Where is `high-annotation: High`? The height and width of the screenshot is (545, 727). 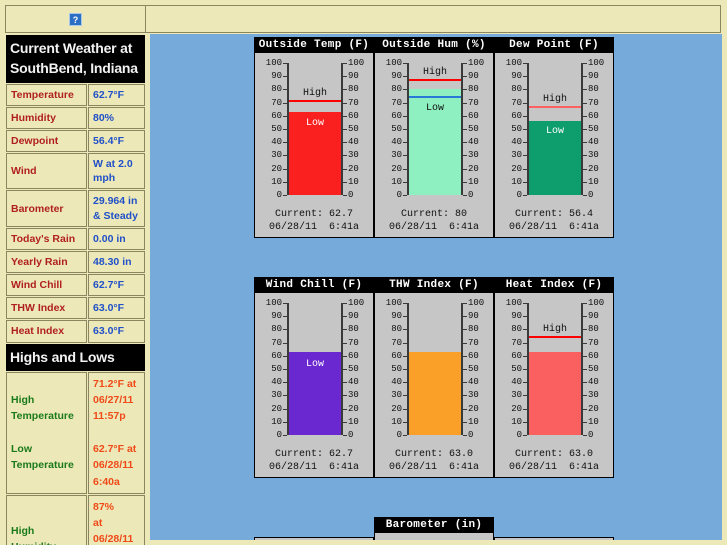 high-annotation: High is located at coordinates (314, 94).